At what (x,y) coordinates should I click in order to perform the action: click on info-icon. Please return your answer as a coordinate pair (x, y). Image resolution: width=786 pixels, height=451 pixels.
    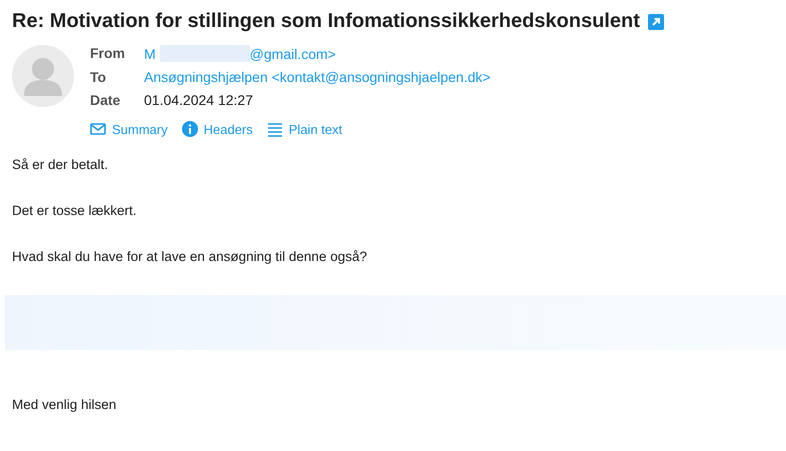
    Looking at the image, I should click on (190, 129).